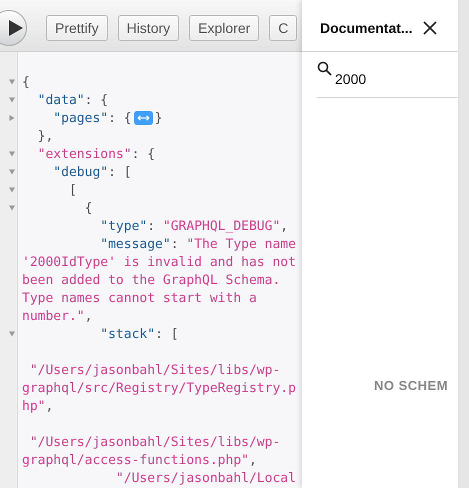 The height and width of the screenshot is (488, 469). What do you see at coordinates (325, 69) in the screenshot?
I see `search-icon` at bounding box center [325, 69].